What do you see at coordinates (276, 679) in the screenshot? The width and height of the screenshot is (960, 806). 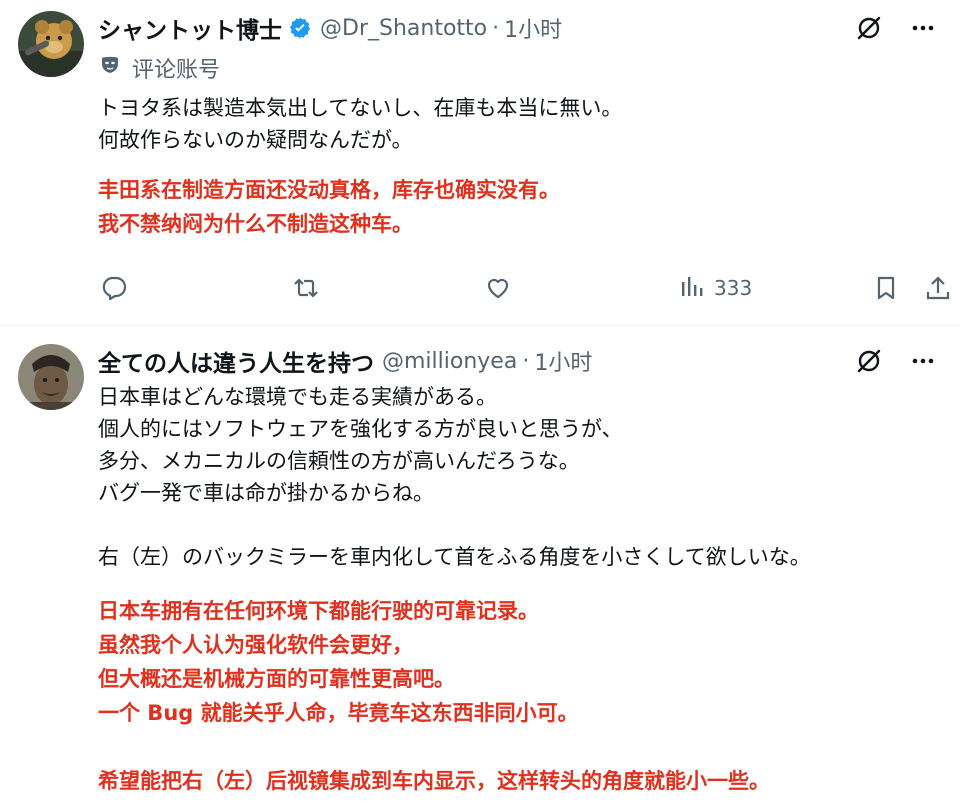 I see `translation-line: 但大概还是机械方面的可靠性更高吧。` at bounding box center [276, 679].